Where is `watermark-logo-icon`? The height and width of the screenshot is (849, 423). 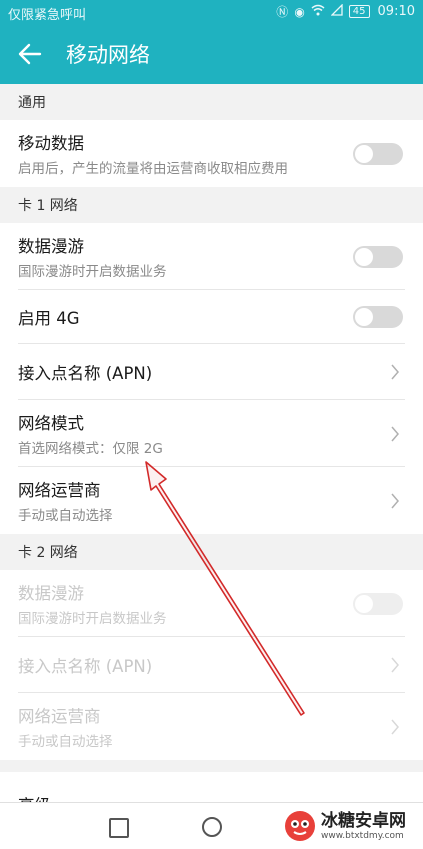
watermark-logo-icon is located at coordinates (300, 826).